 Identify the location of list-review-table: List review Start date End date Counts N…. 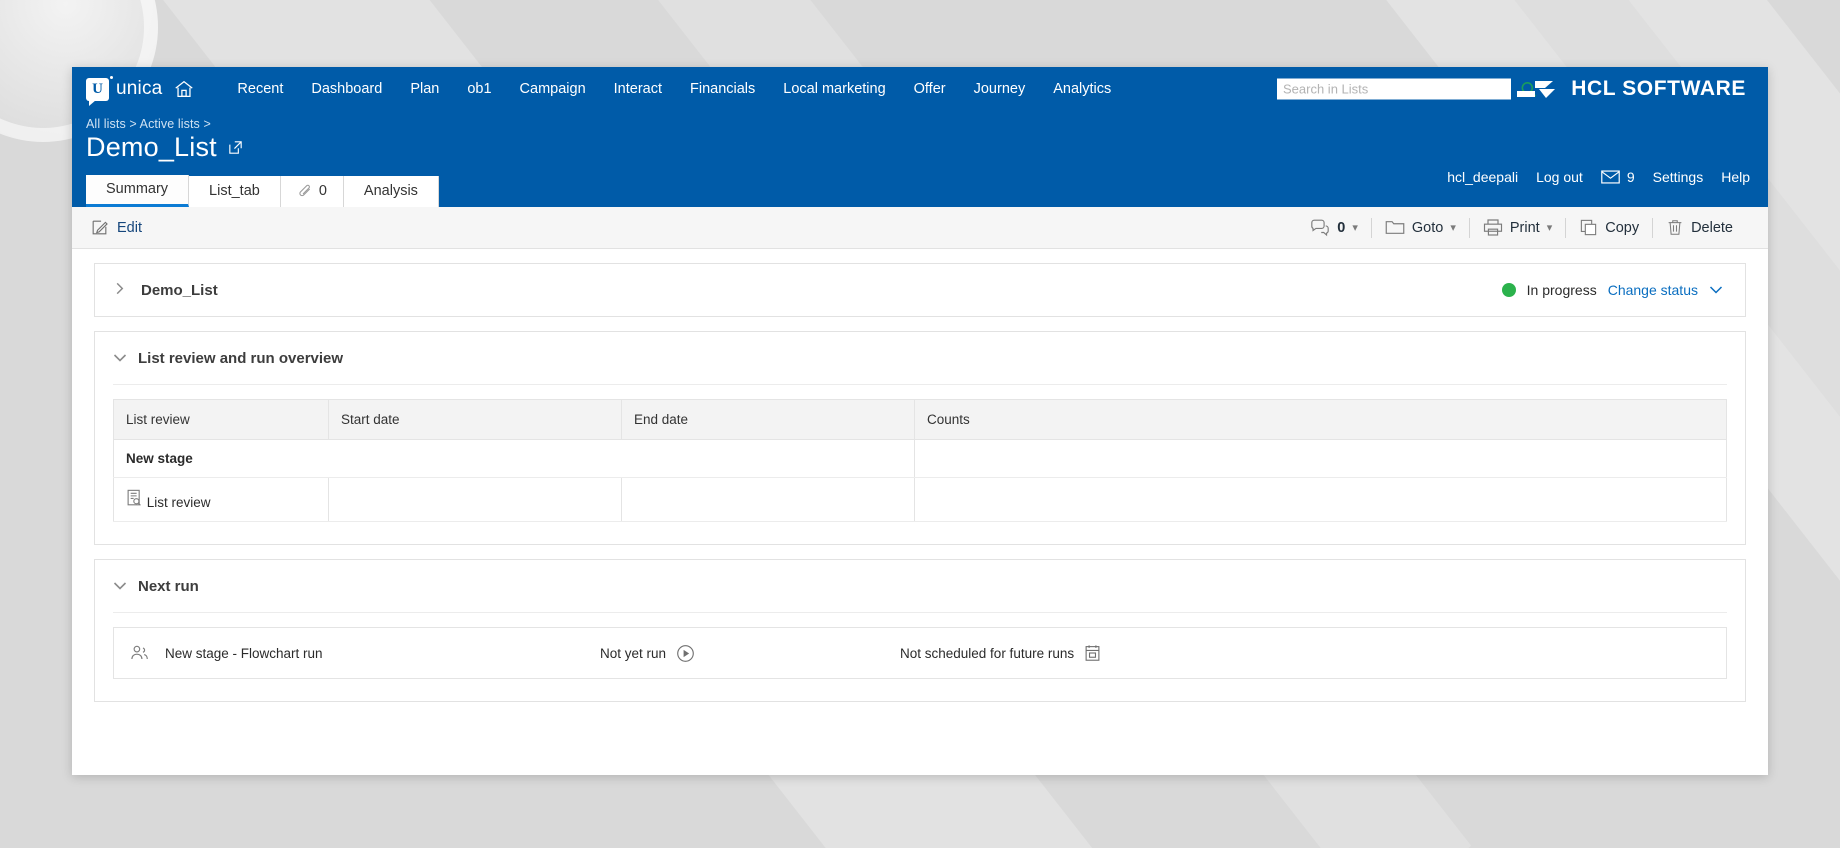
(920, 460).